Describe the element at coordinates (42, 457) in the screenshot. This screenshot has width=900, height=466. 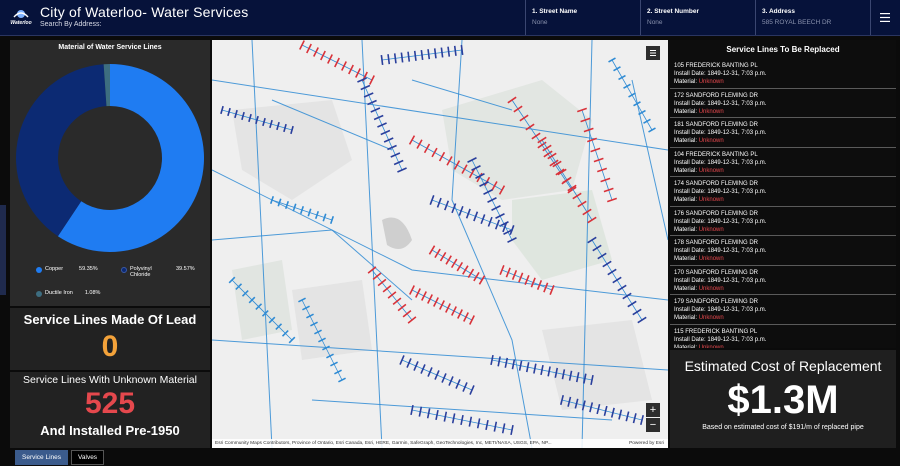
I see `tab-service-lines: Service Lines` at that location.